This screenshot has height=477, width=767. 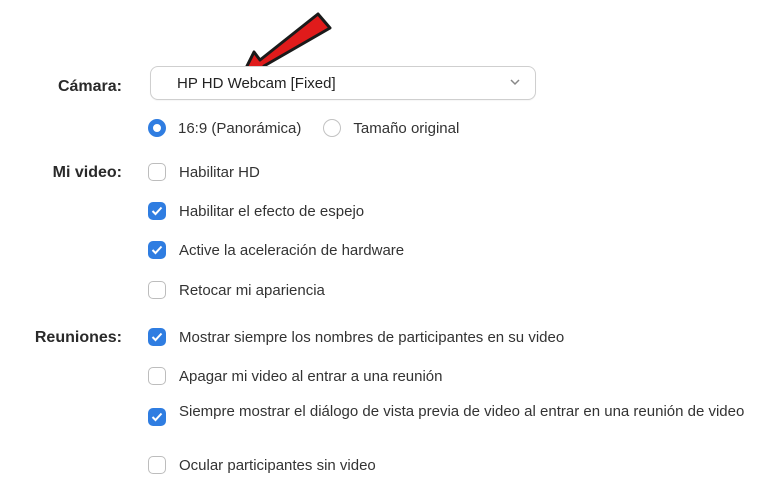 What do you see at coordinates (515, 82) in the screenshot?
I see `chevron-down-icon` at bounding box center [515, 82].